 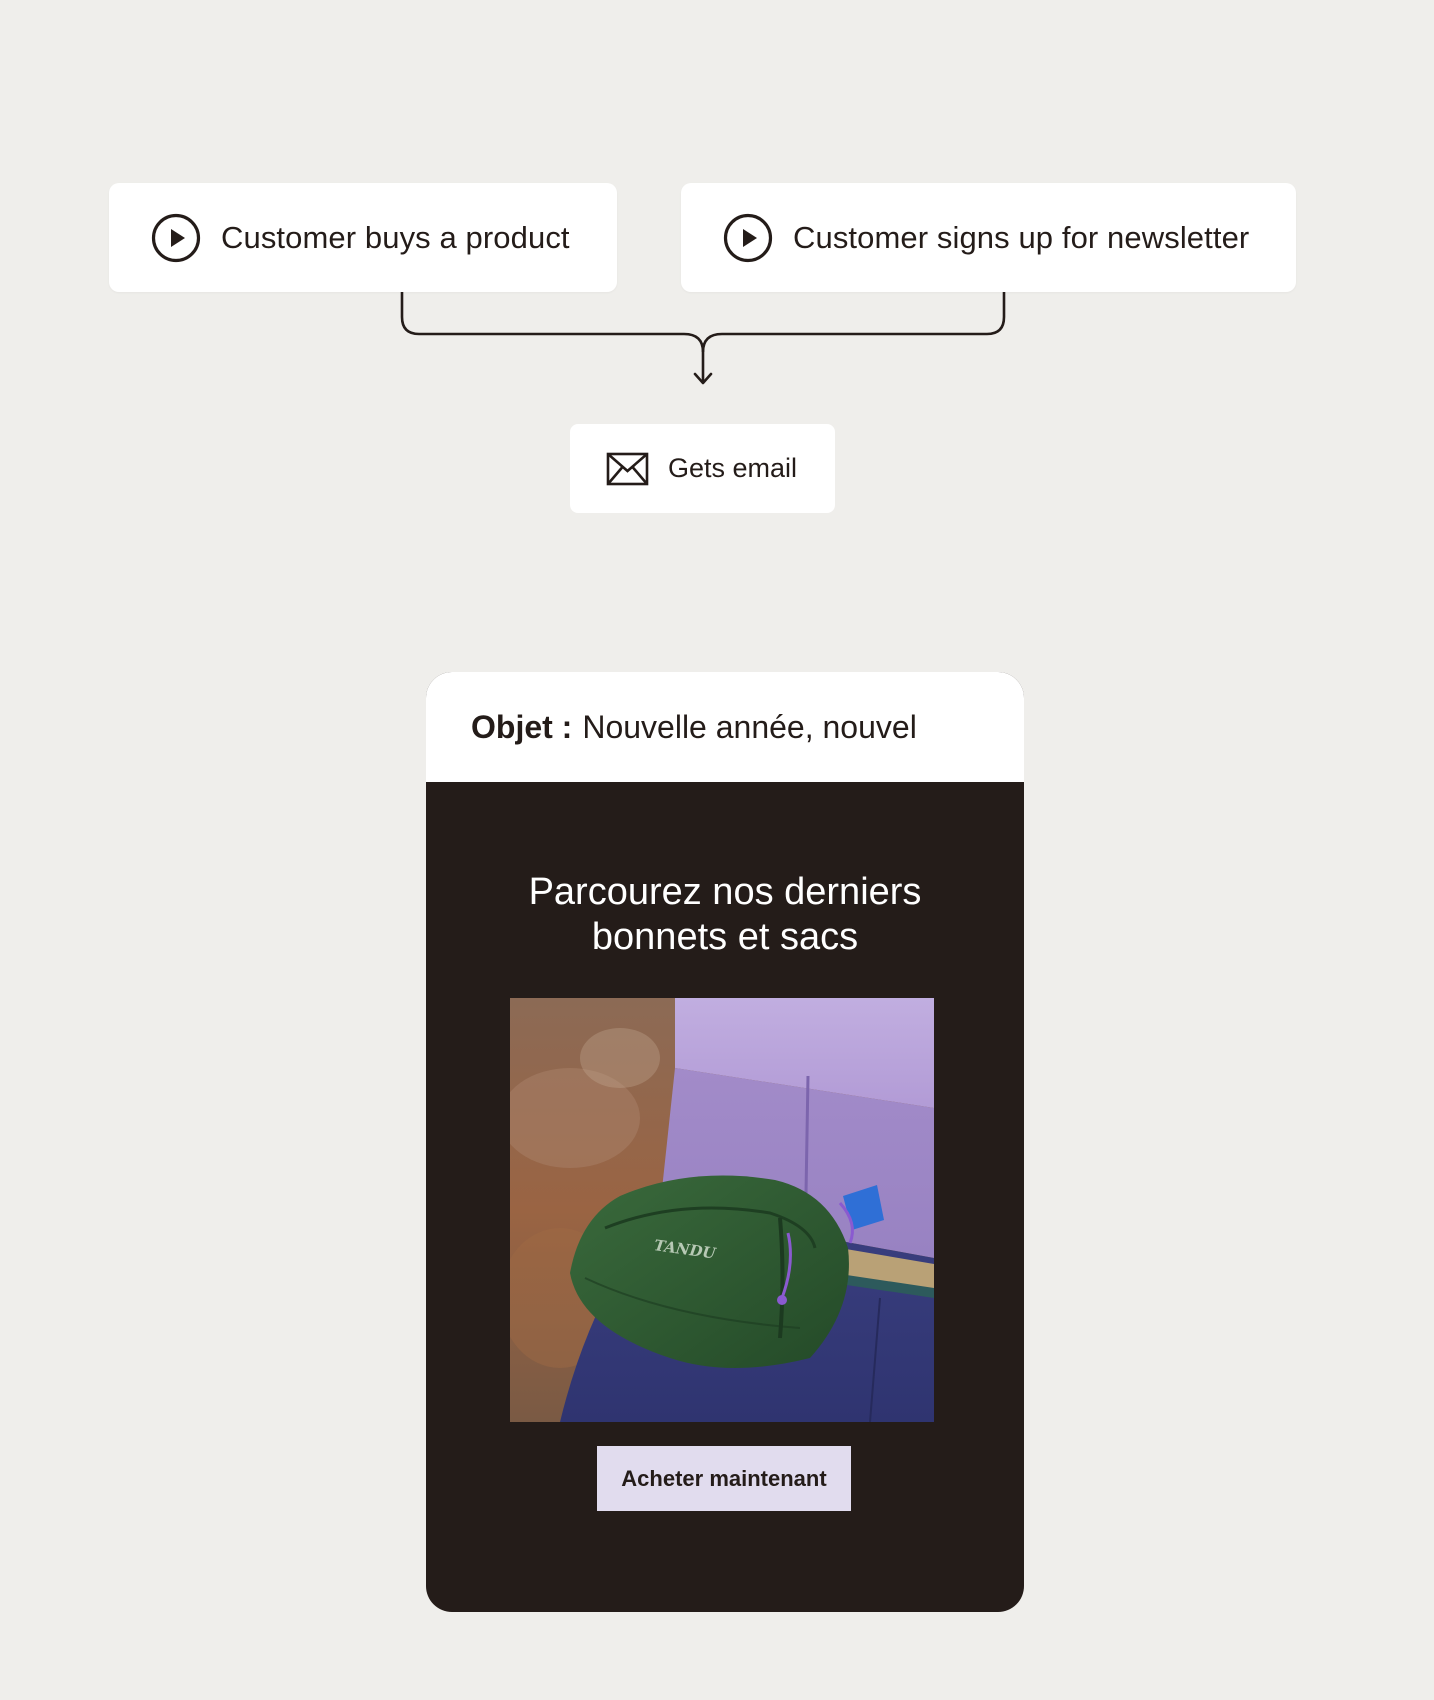 I want to click on trigger-label: Customer signs up for newsletter, so click(x=1021, y=237).